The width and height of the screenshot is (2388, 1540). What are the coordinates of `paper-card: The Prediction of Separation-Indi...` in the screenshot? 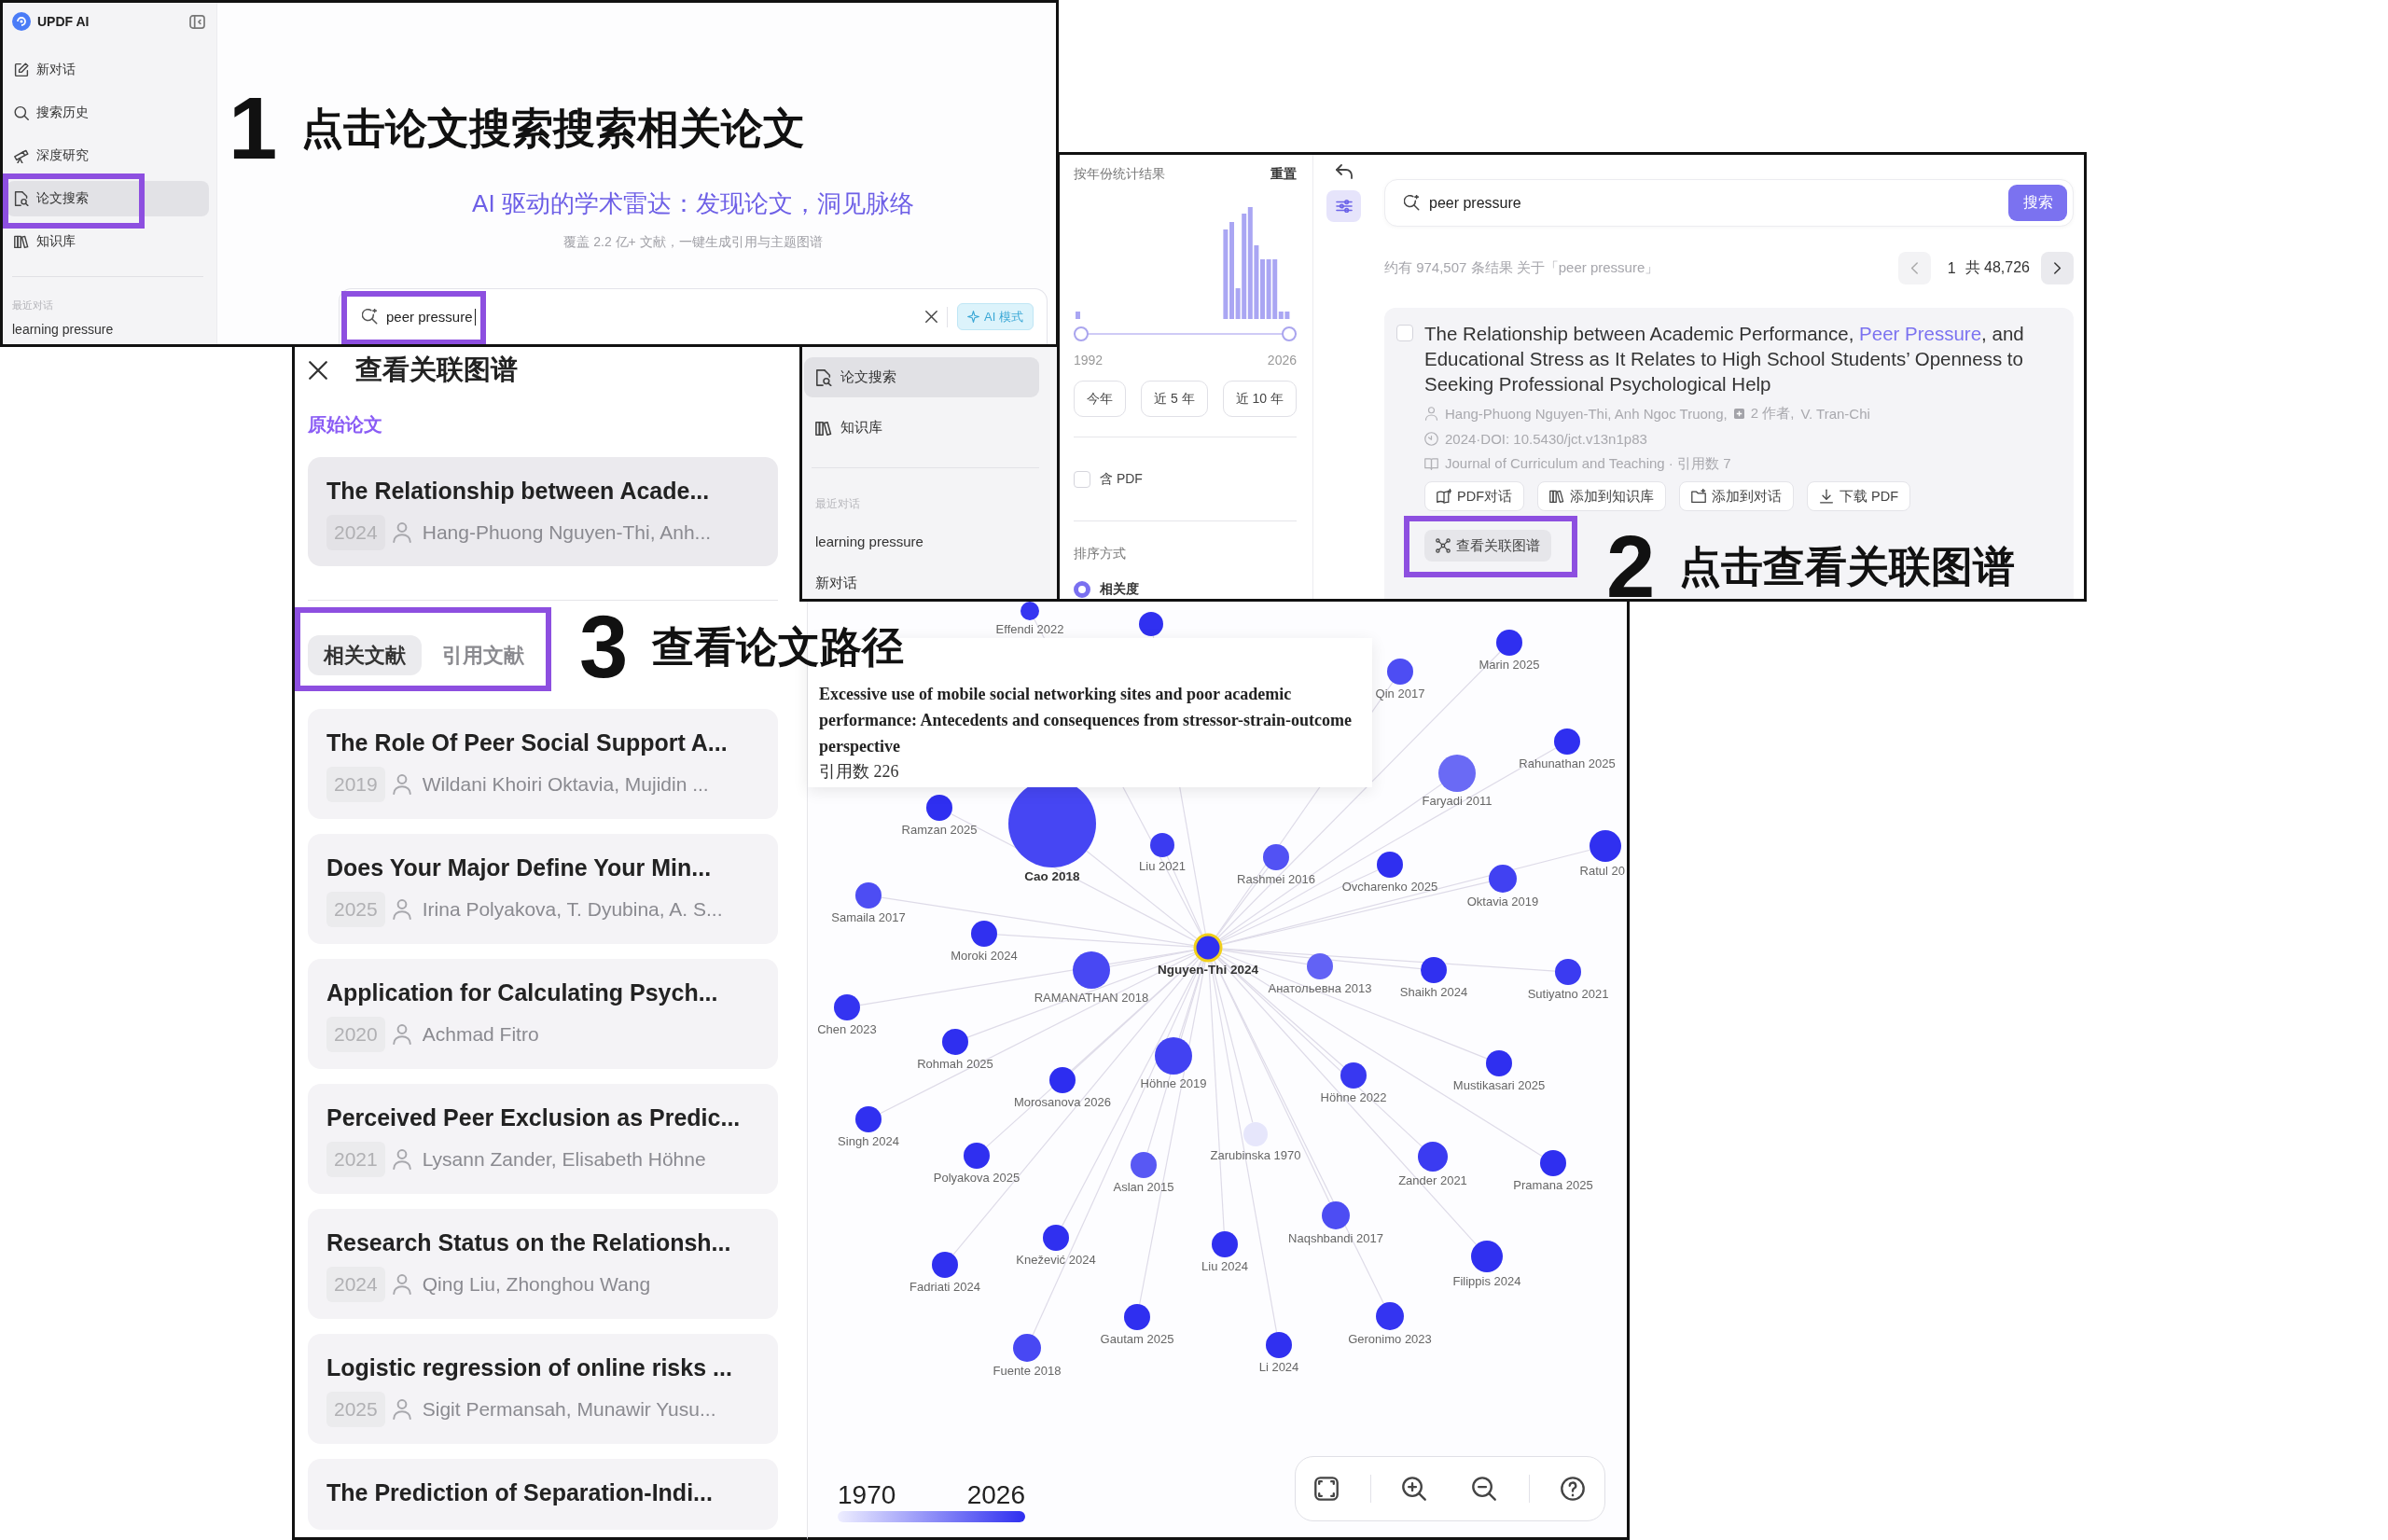 It's located at (543, 1494).